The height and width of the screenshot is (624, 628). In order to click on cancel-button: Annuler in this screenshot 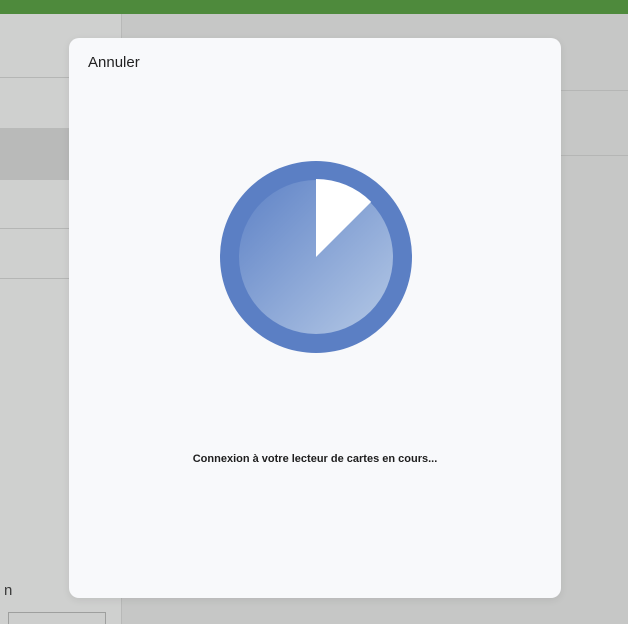, I will do `click(114, 62)`.